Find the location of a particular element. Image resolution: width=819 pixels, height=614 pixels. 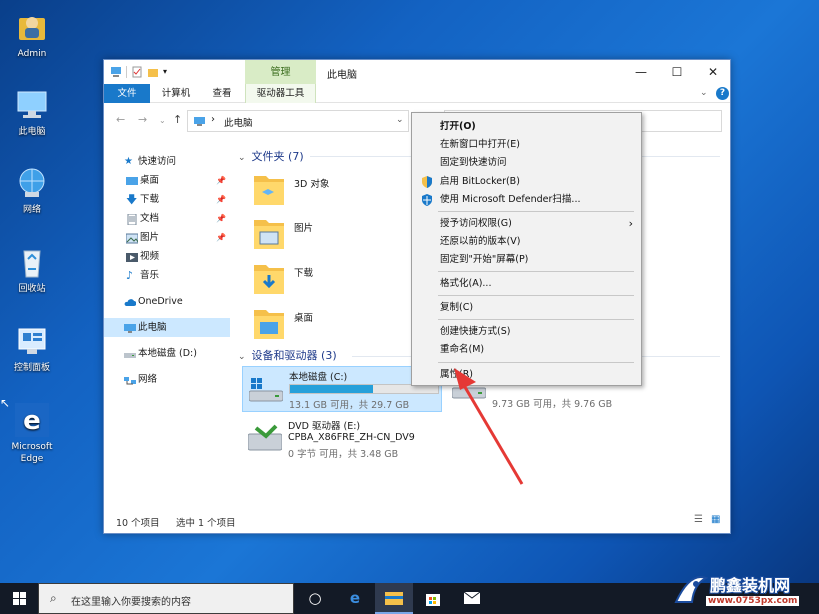

mail-taskbar-icon is located at coordinates (472, 598).